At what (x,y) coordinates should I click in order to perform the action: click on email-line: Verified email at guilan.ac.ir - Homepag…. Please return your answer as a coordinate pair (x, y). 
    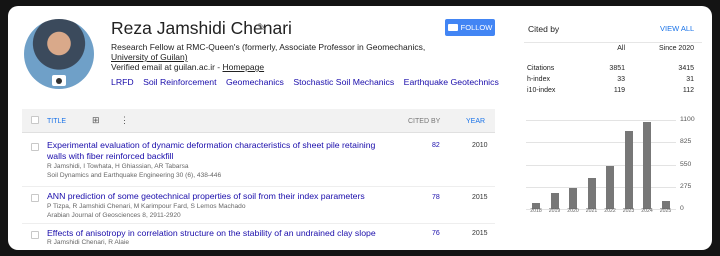
    Looking at the image, I should click on (187, 67).